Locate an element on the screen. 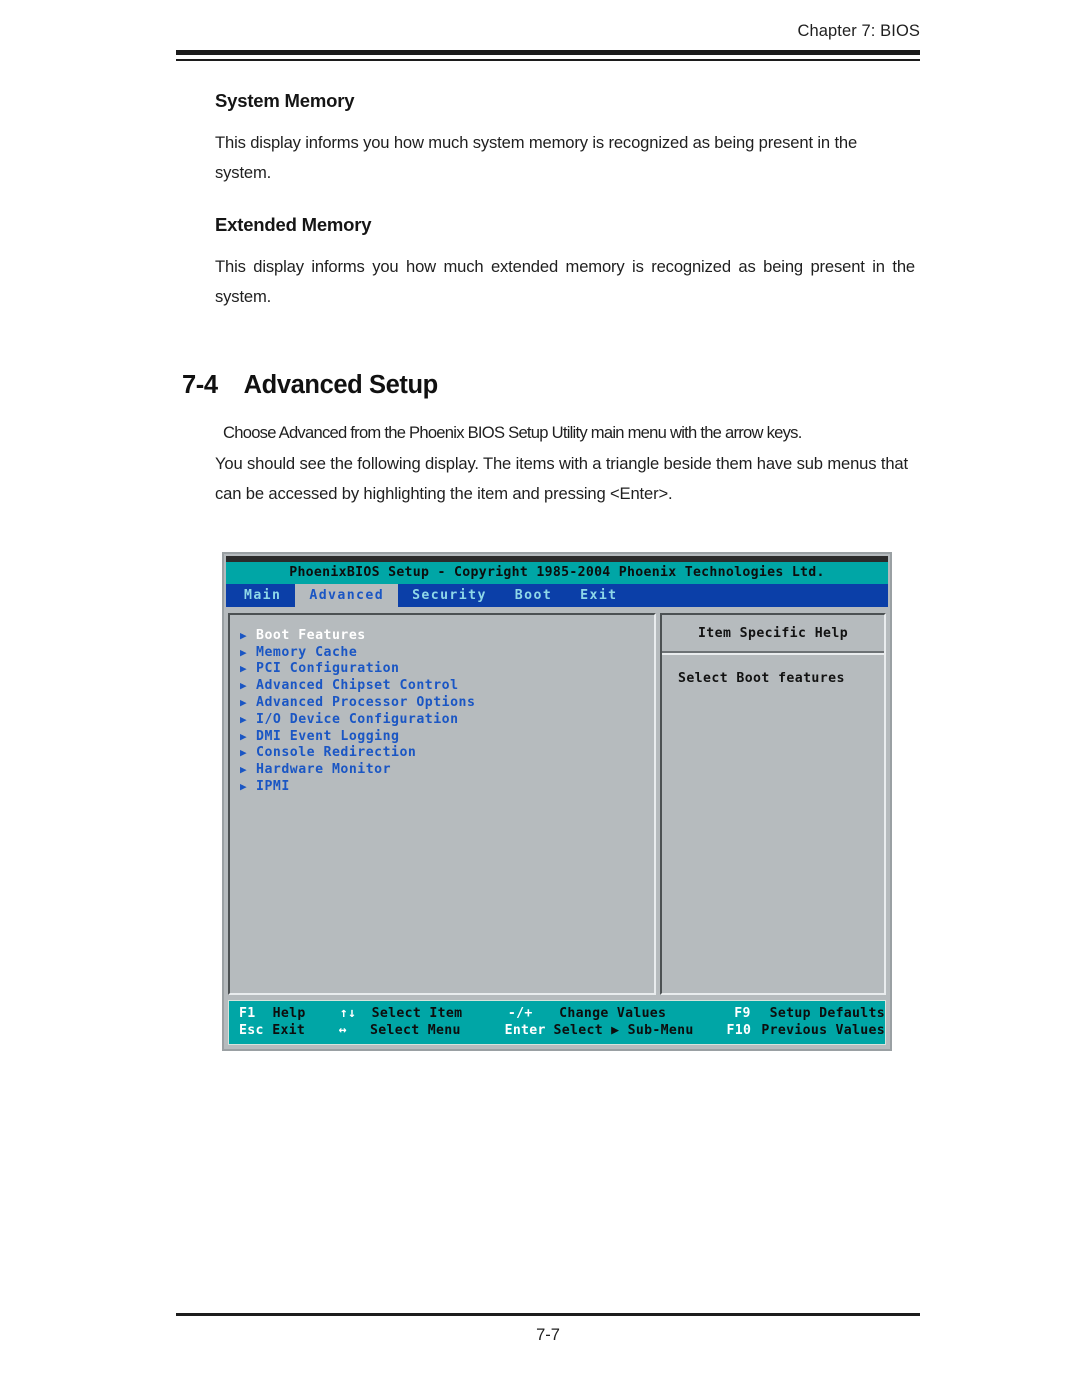 Image resolution: width=1080 pixels, height=1397 pixels. footer-rule is located at coordinates (548, 1314).